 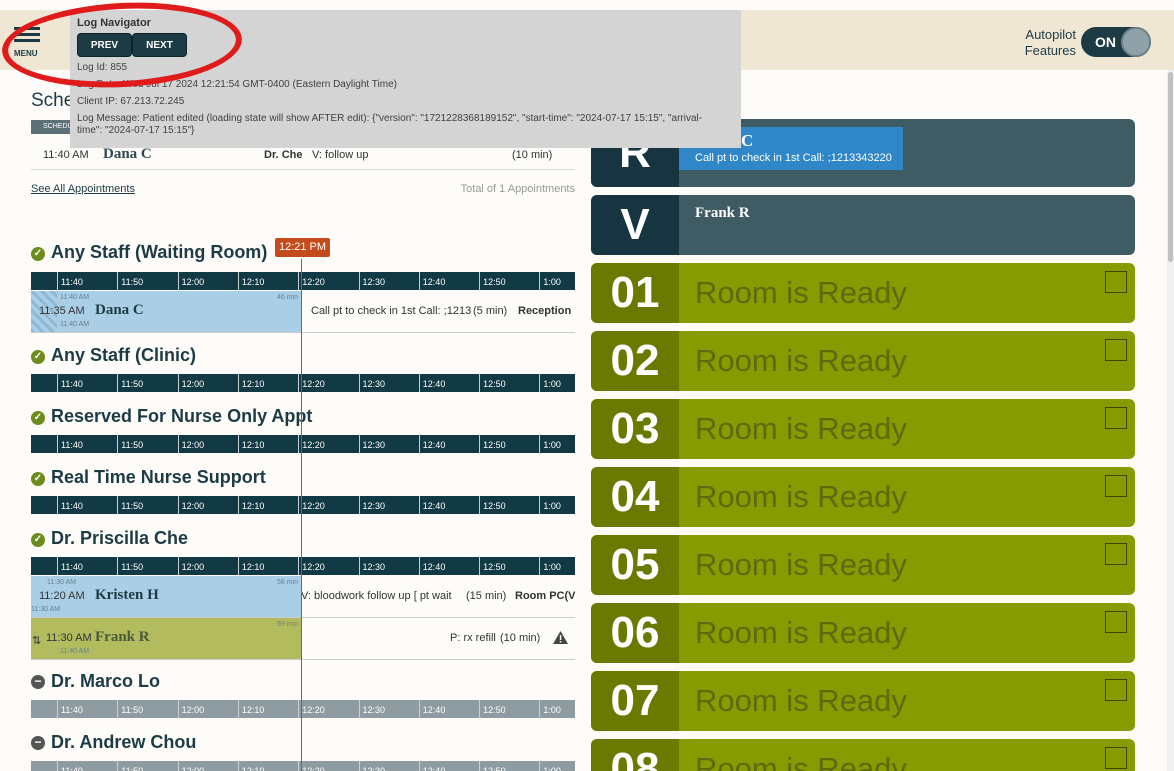 What do you see at coordinates (635, 497) in the screenshot?
I see `room-number: 04` at bounding box center [635, 497].